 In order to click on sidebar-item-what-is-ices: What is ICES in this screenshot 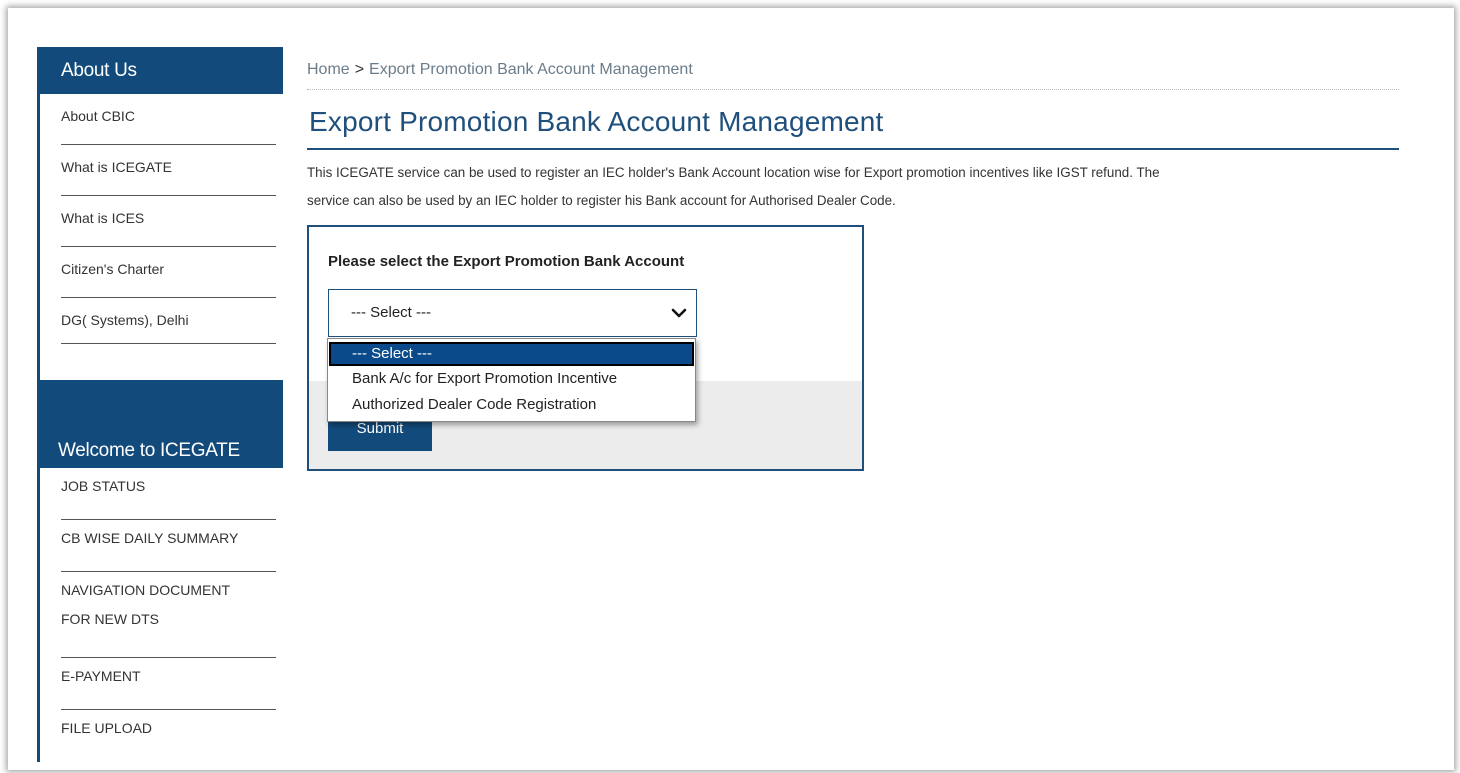, I will do `click(161, 221)`.